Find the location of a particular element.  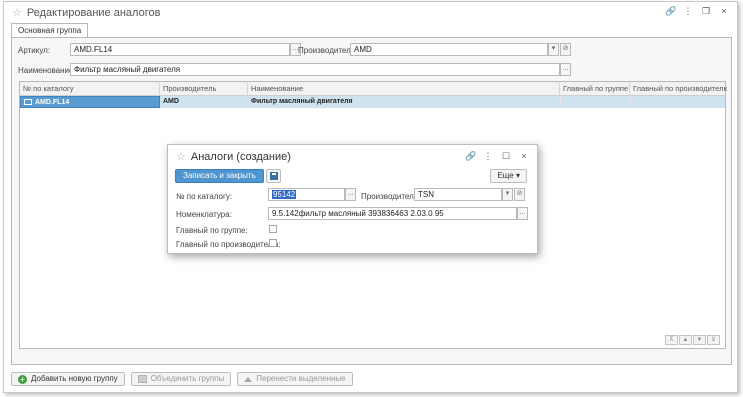

restore-icon: ❐ is located at coordinates (706, 11).